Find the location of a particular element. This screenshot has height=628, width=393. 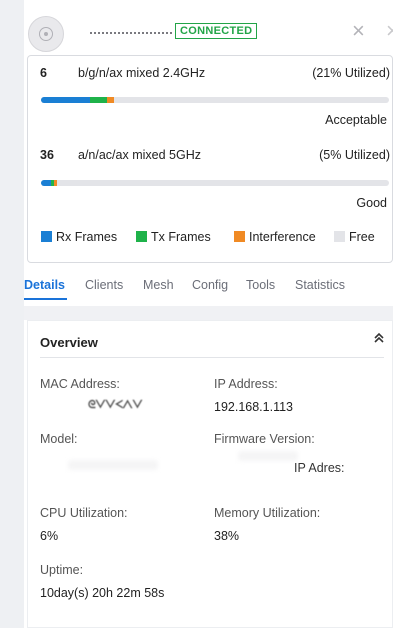

tab-config: Config is located at coordinates (210, 285).